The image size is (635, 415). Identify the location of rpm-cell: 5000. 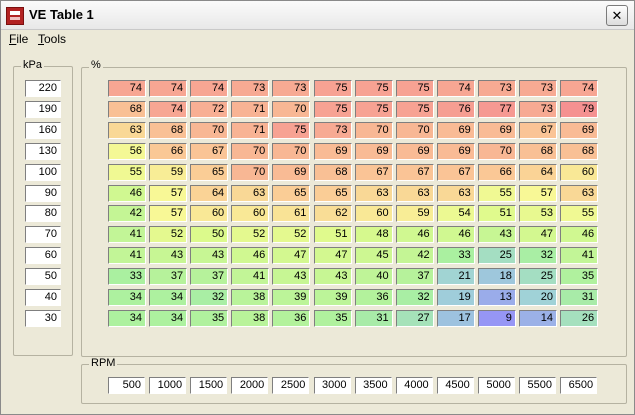
(496, 385).